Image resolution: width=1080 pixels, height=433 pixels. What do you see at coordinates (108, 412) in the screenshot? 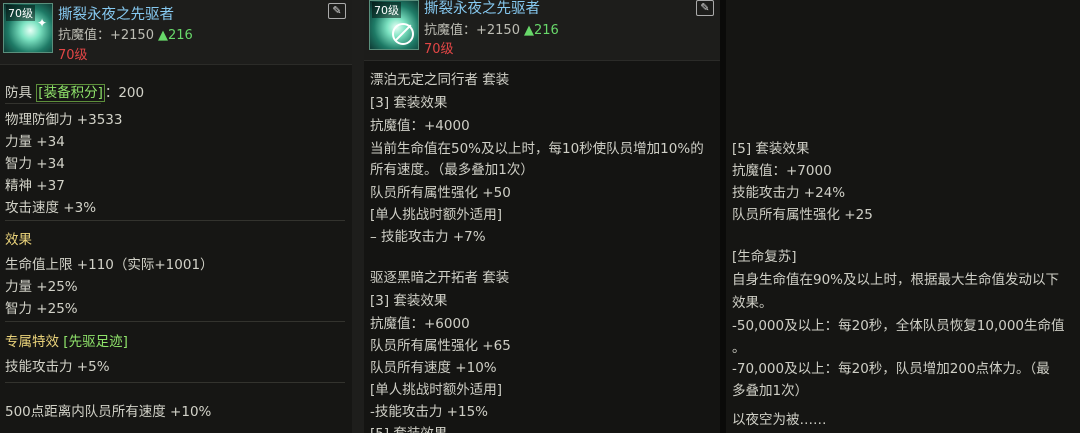
I see `footer-effect-line: 500点距离内队员所有速度 +10%` at bounding box center [108, 412].